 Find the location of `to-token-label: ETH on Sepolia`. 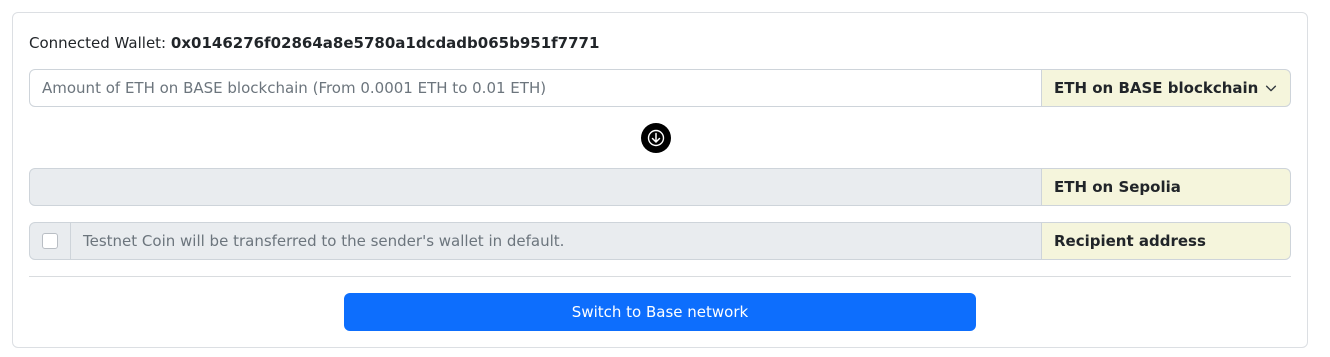

to-token-label: ETH on Sepolia is located at coordinates (1166, 187).